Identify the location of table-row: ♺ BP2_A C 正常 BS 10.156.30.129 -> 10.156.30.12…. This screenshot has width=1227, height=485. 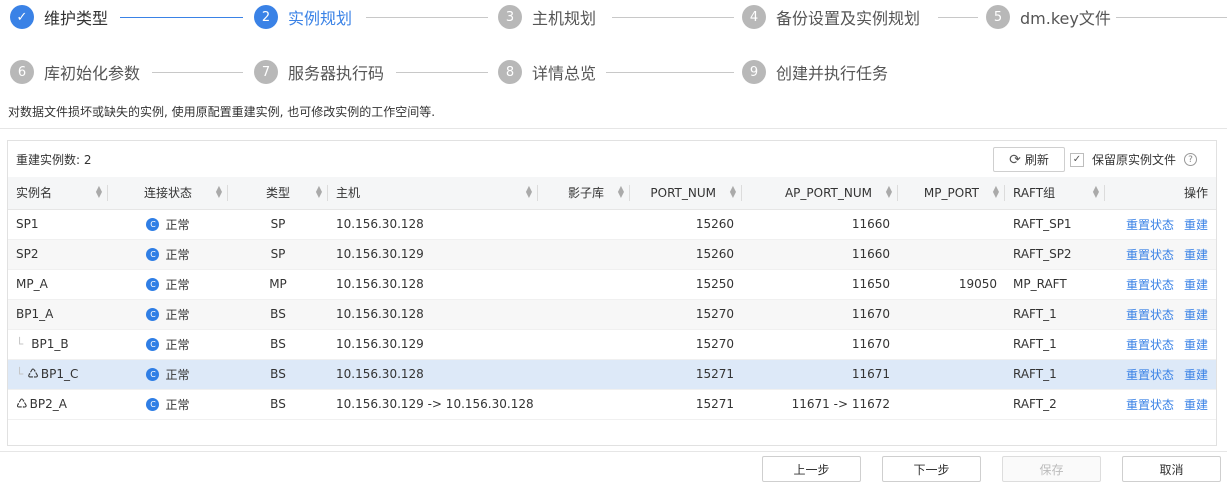
(612, 404).